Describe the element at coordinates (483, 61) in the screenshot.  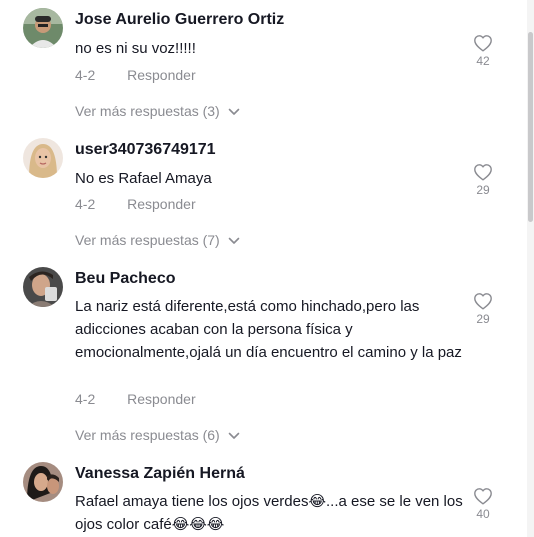
I see `like-count: 42` at that location.